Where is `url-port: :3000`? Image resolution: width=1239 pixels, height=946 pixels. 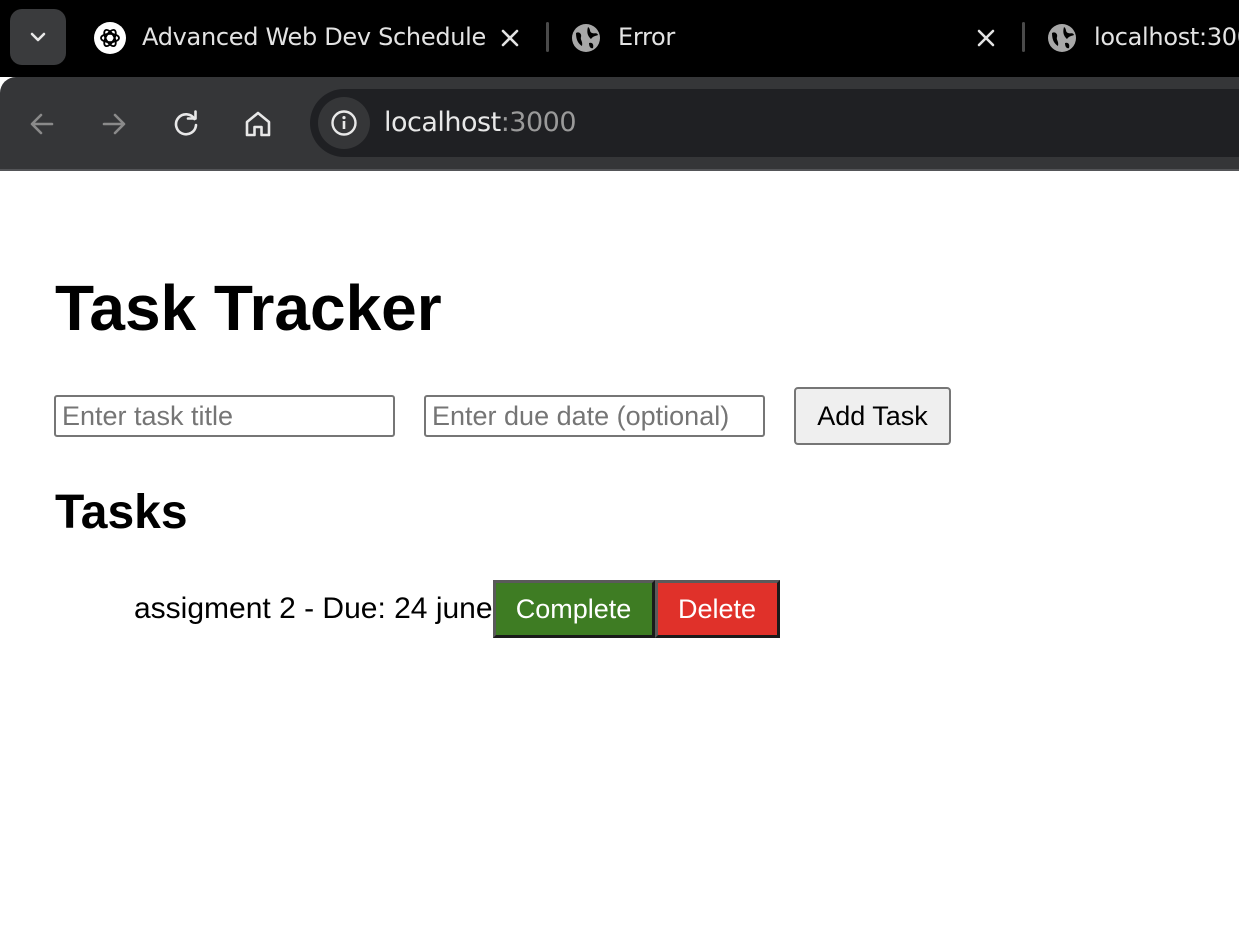 url-port: :3000 is located at coordinates (538, 122).